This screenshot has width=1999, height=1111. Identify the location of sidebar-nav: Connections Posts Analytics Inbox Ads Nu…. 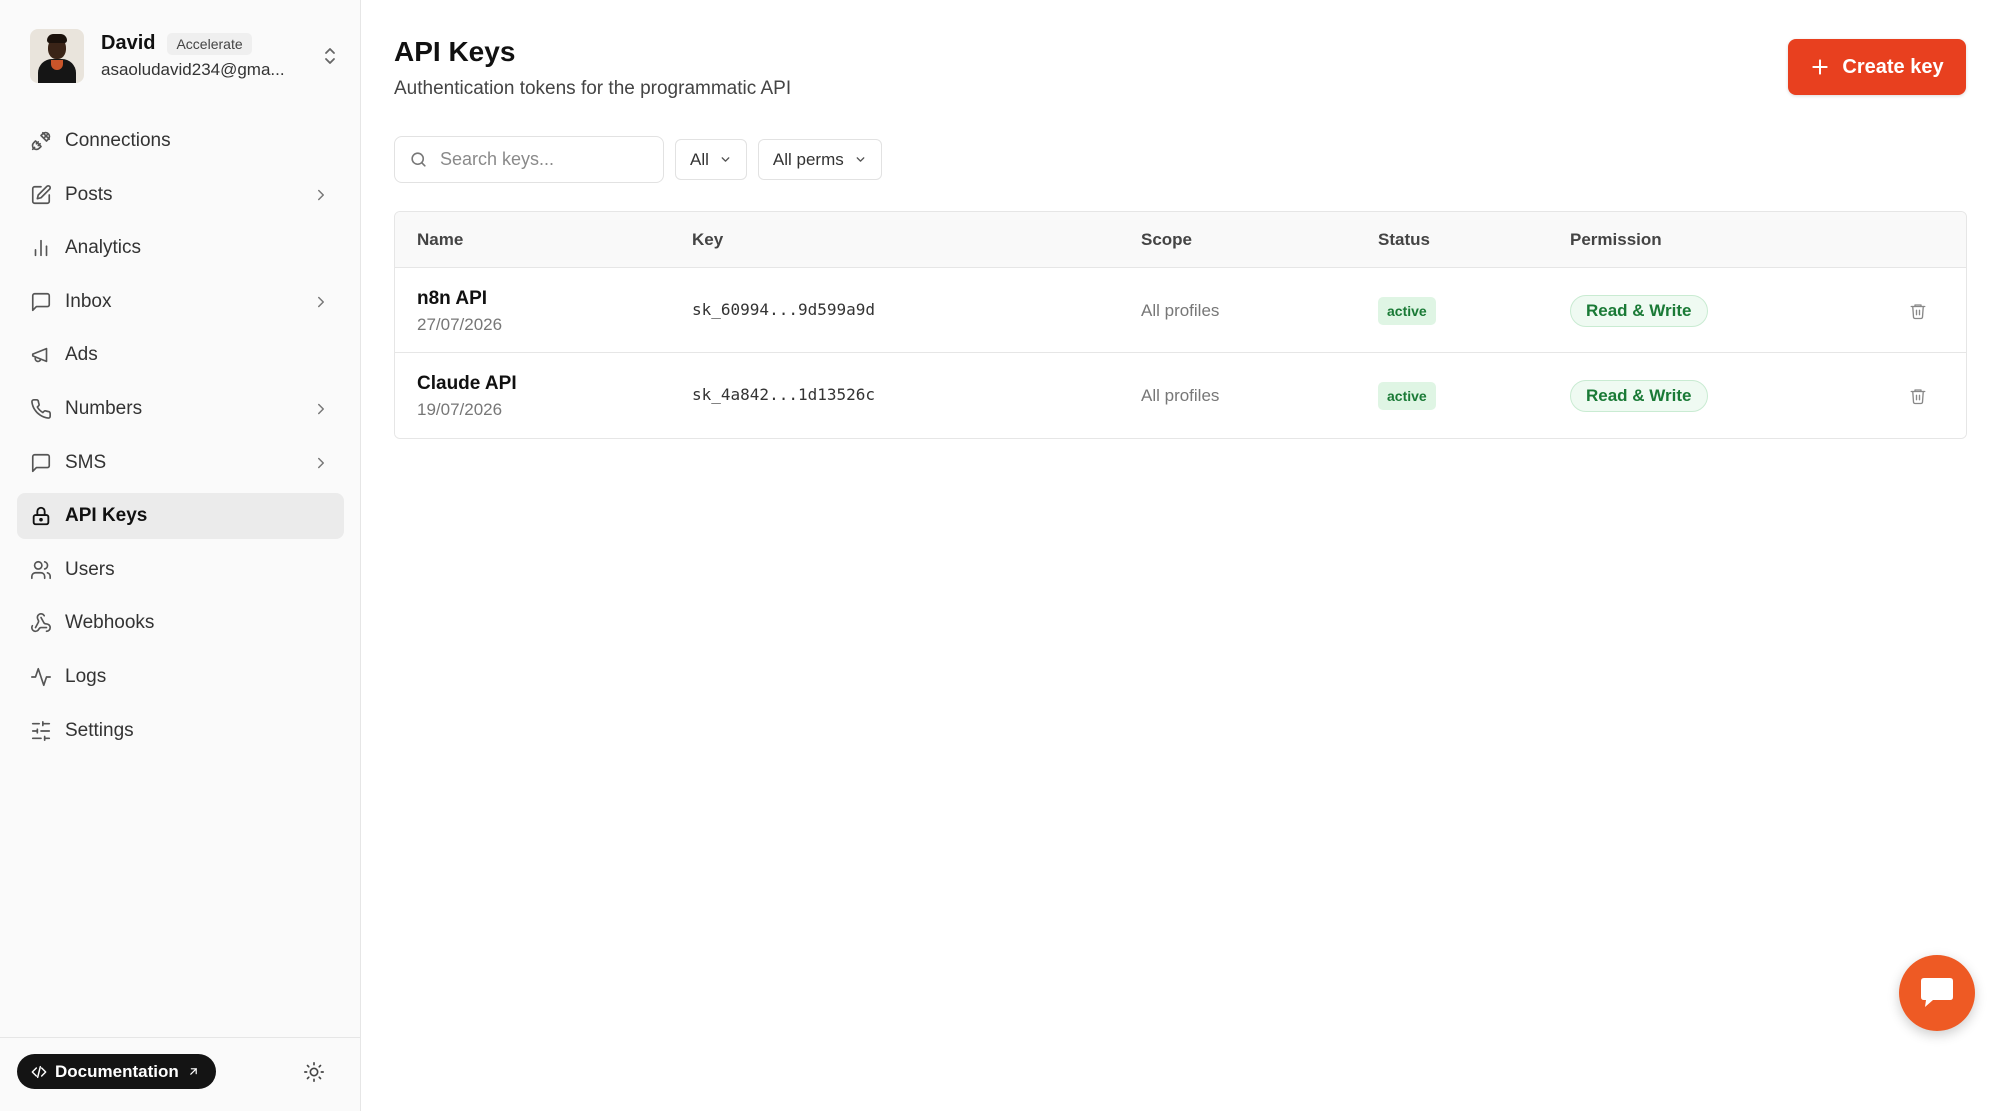
(180, 439).